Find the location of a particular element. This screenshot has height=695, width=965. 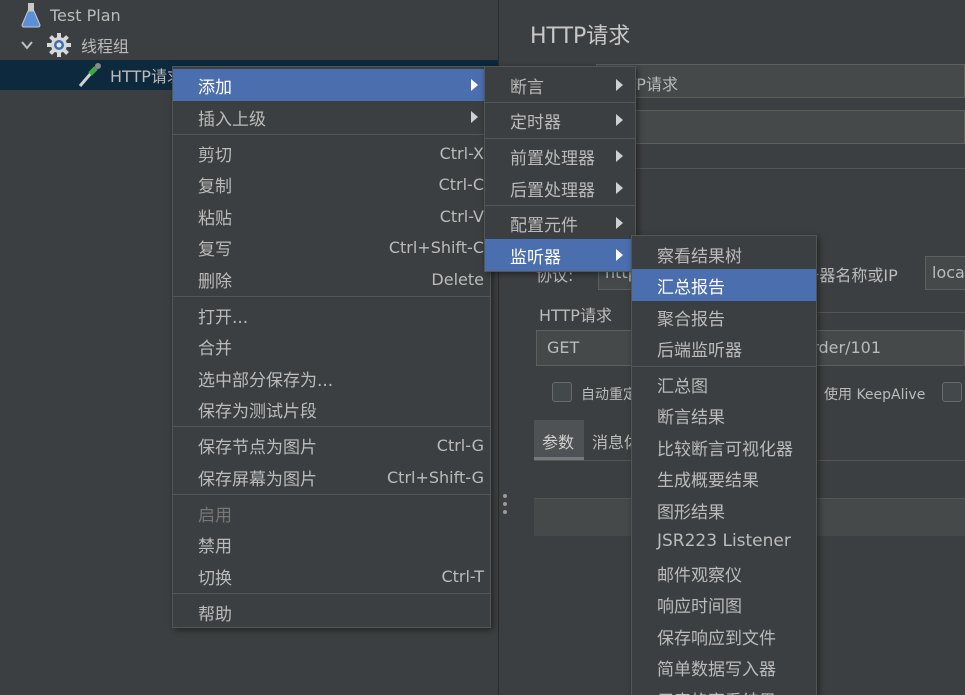

name-input: HTTP请求 is located at coordinates (780, 81).